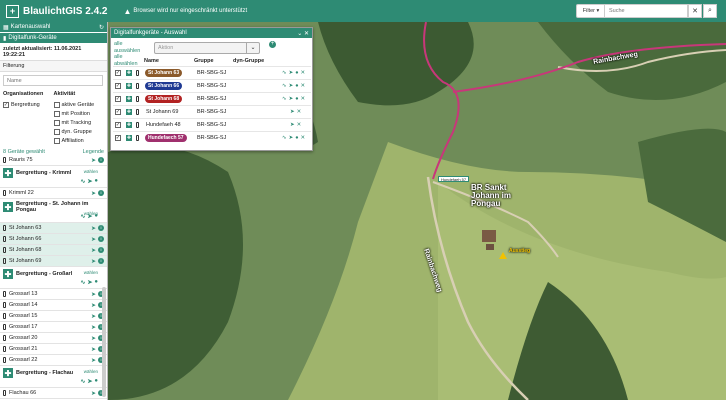 The image size is (726, 400). Describe the element at coordinates (53, 193) in the screenshot. I see `list-item: Krimml 22 ➤ i` at that location.